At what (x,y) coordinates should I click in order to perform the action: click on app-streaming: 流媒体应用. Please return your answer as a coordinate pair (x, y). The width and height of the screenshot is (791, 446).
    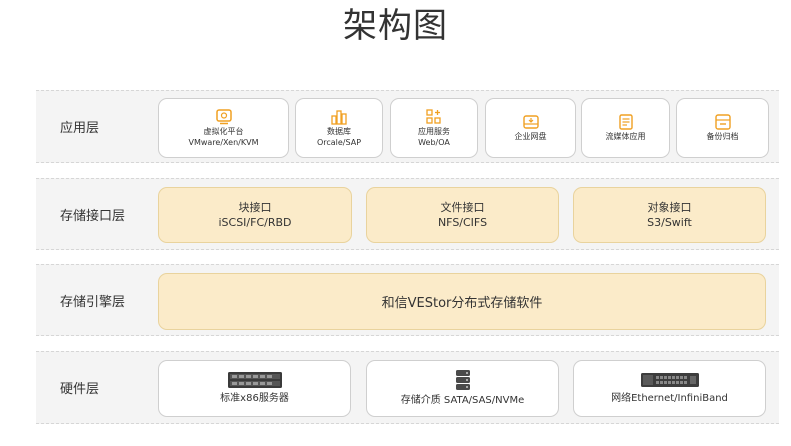
    Looking at the image, I should click on (625, 128).